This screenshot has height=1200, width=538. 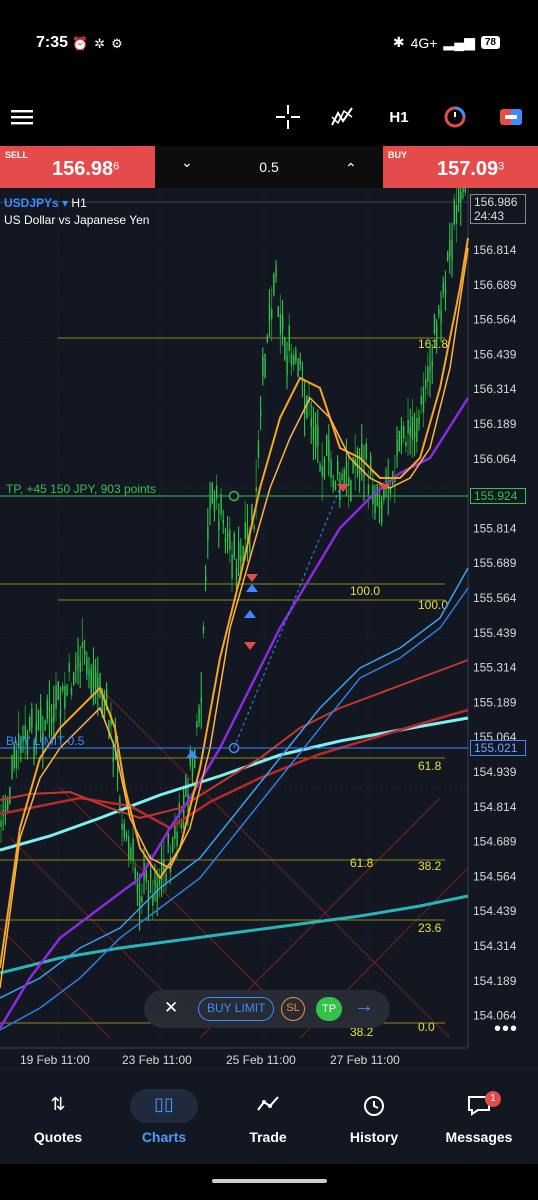 What do you see at coordinates (479, 1107) in the screenshot?
I see `messages-icon` at bounding box center [479, 1107].